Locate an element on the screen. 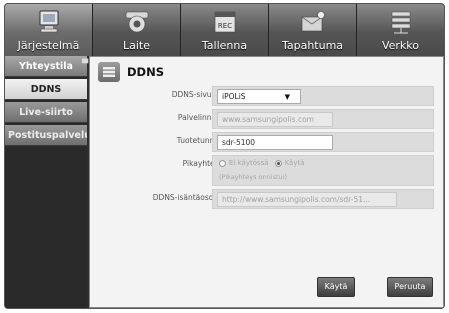 The width and height of the screenshot is (449, 313). apply-button: Käytä is located at coordinates (336, 287).